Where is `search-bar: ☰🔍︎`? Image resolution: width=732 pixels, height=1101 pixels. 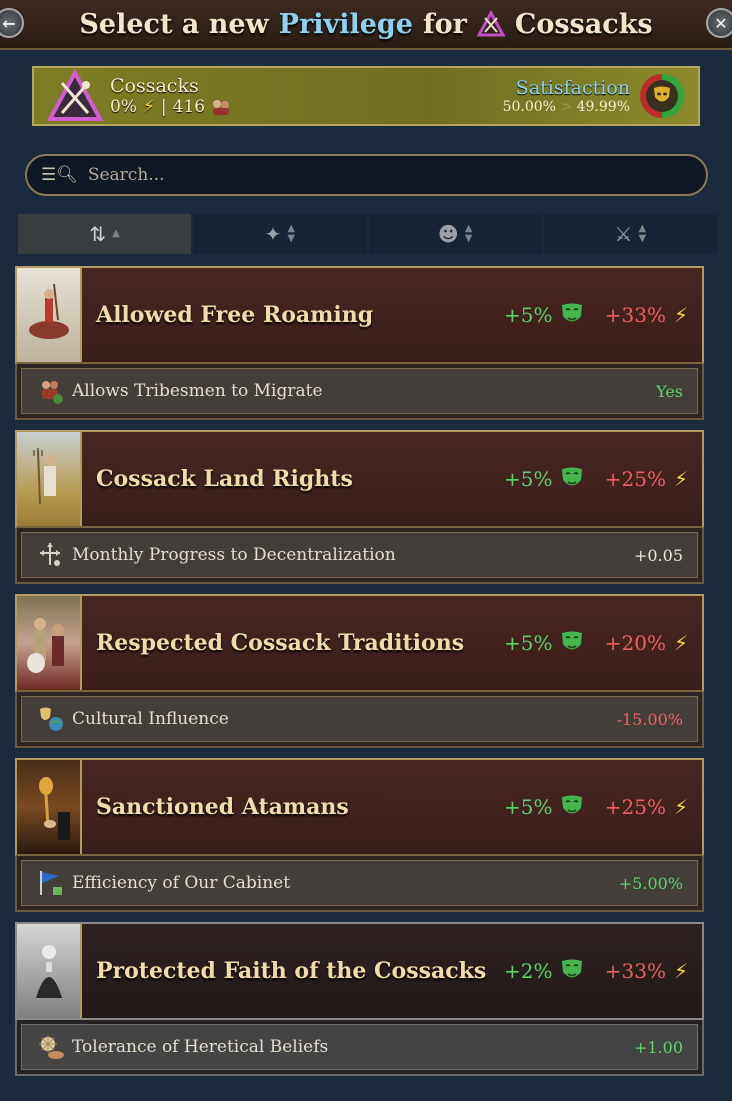 search-bar: ☰🔍︎ is located at coordinates (366, 175).